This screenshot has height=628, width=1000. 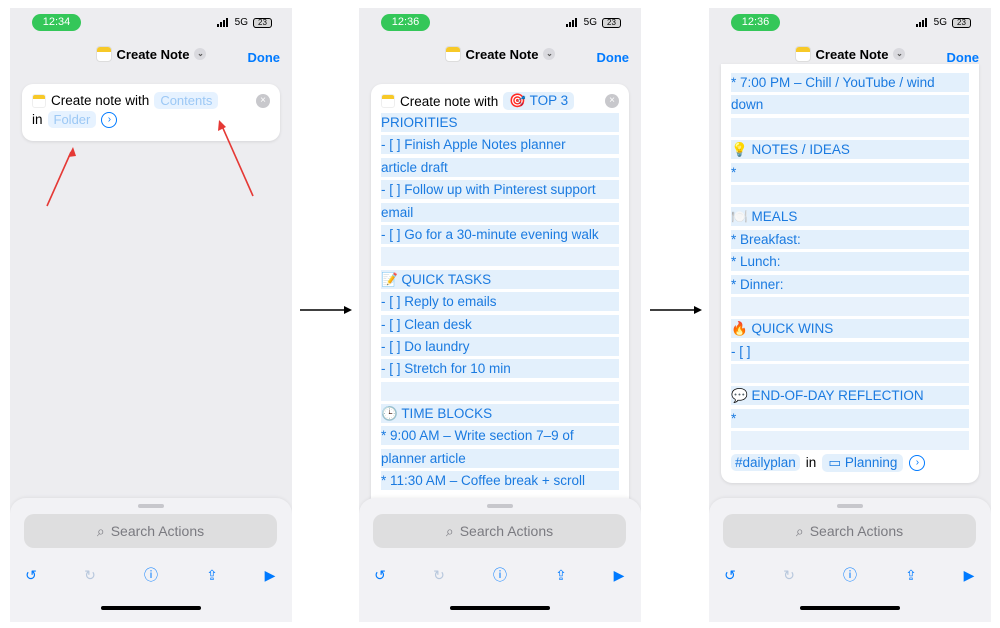 What do you see at coordinates (500, 122) in the screenshot?
I see `note-line: PRIORITIES` at bounding box center [500, 122].